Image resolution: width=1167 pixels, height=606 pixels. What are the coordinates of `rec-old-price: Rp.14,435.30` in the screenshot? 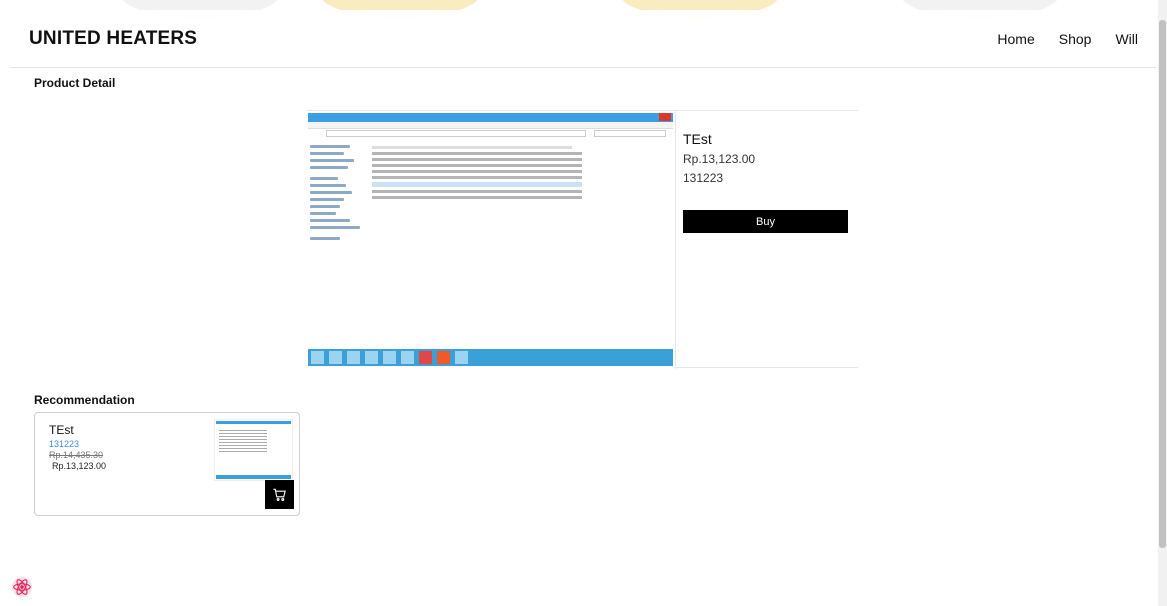 It's located at (76, 455).